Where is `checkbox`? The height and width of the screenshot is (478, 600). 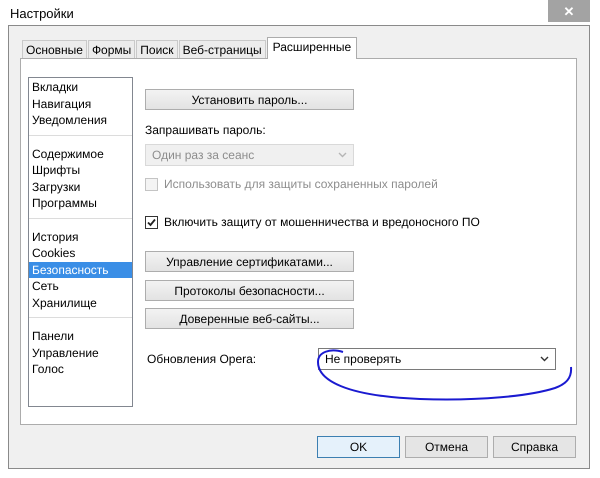
checkbox is located at coordinates (151, 222).